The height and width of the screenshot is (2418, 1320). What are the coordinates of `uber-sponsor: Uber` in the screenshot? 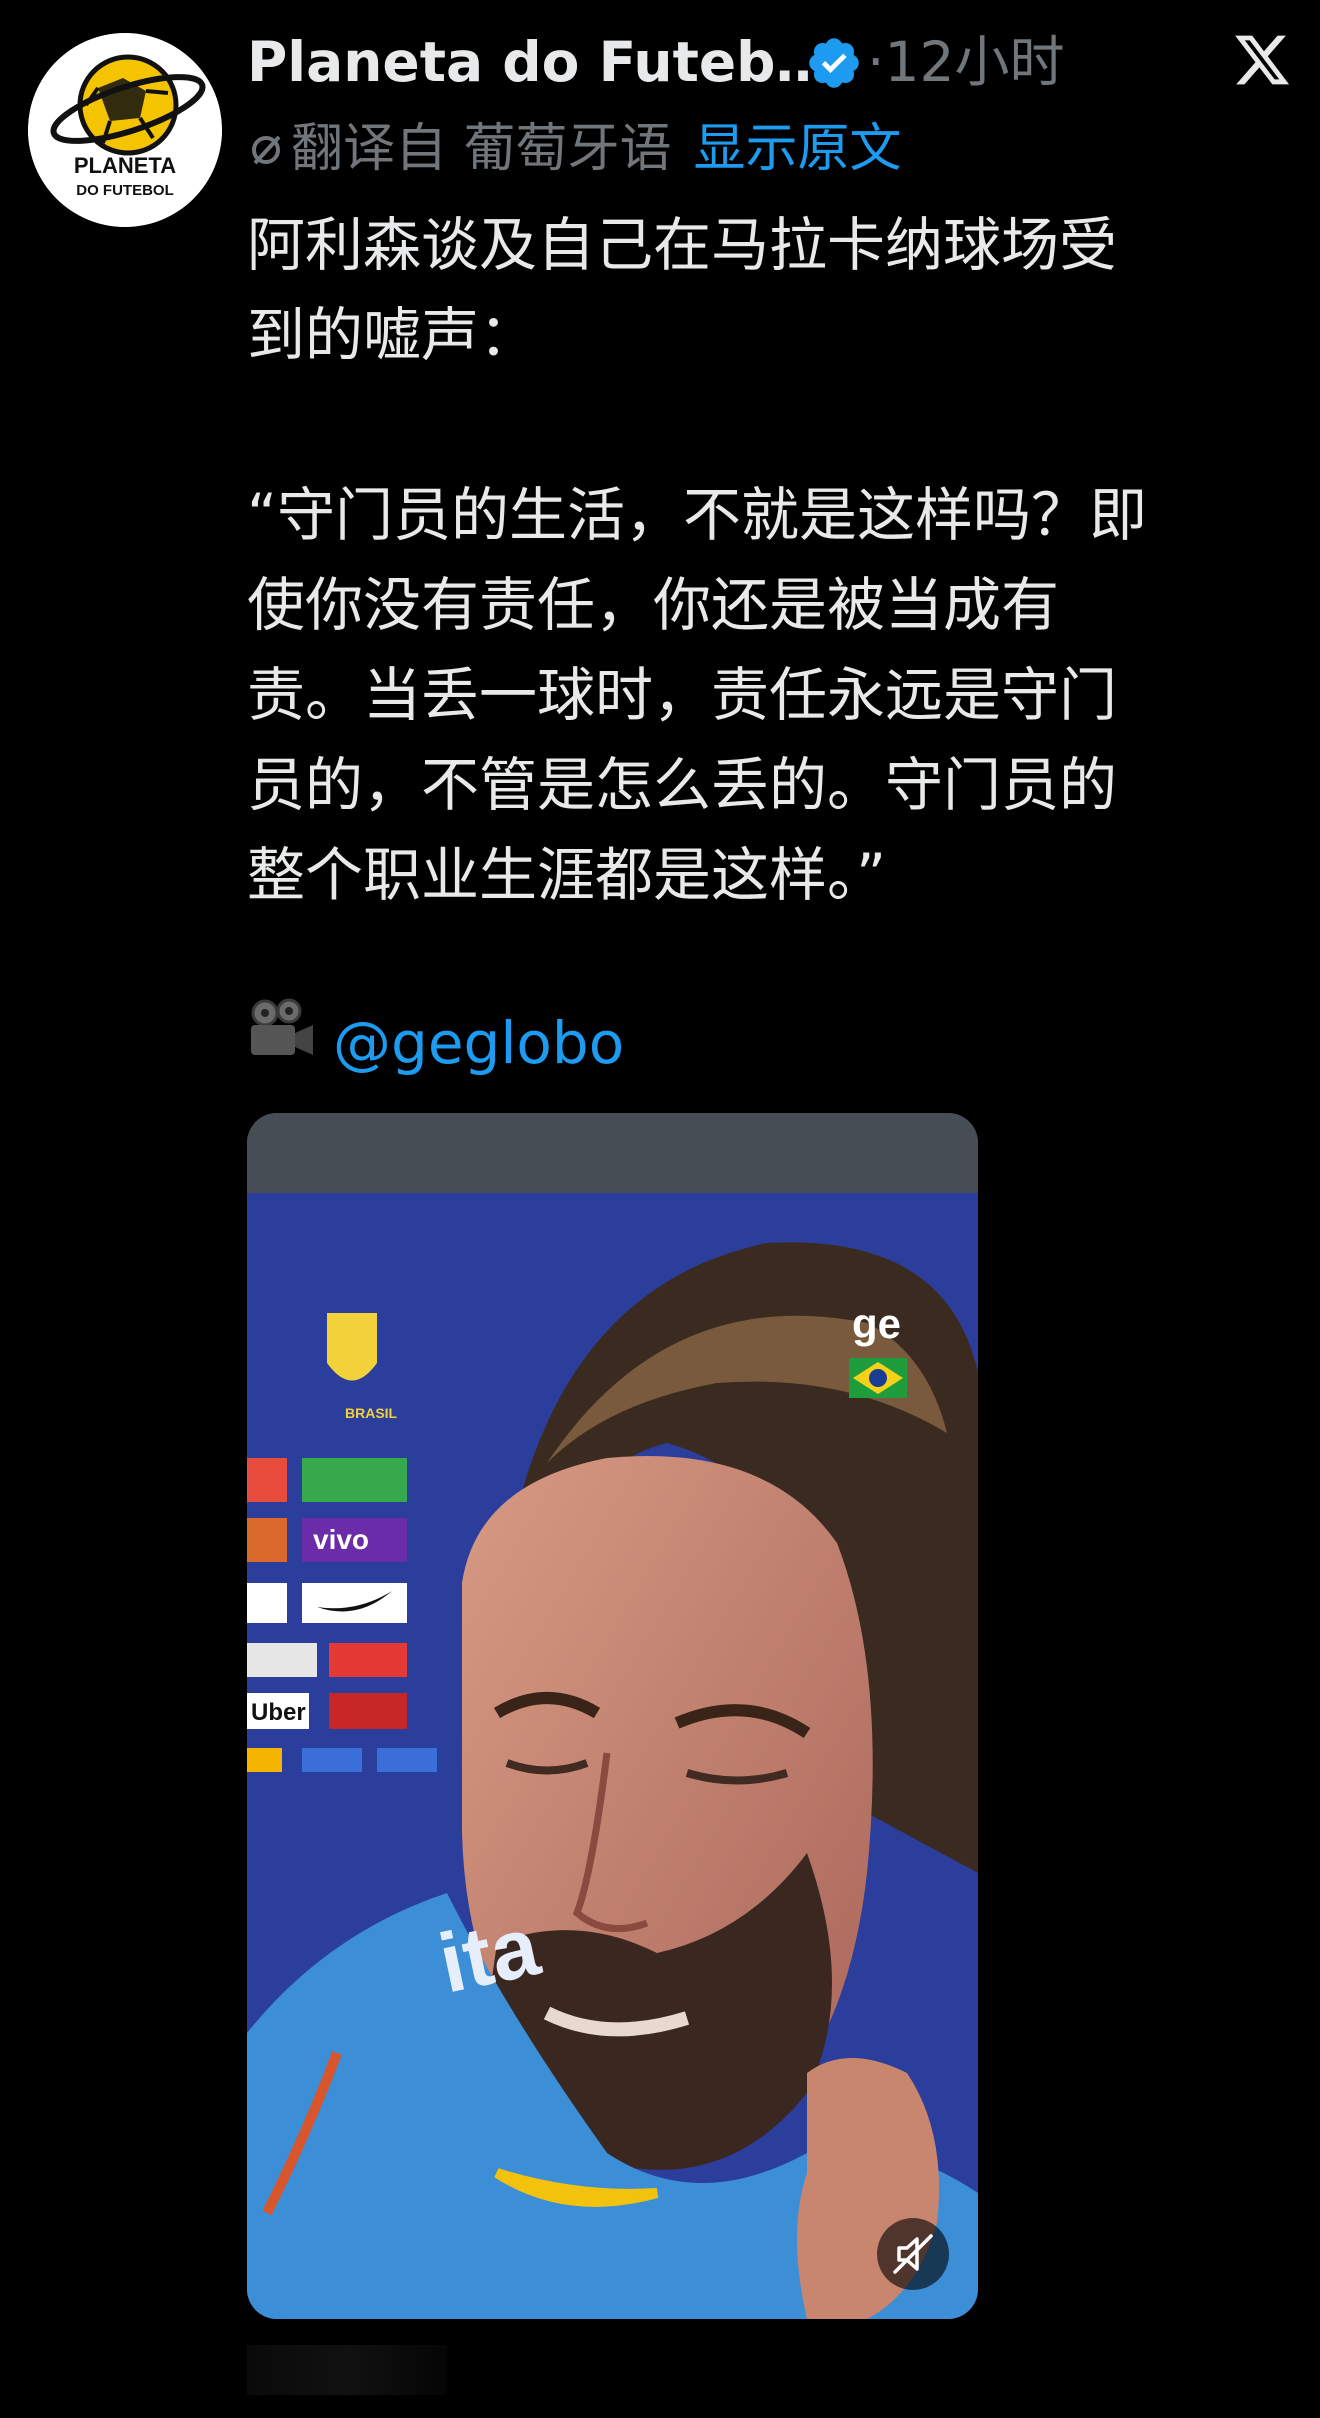 It's located at (278, 1712).